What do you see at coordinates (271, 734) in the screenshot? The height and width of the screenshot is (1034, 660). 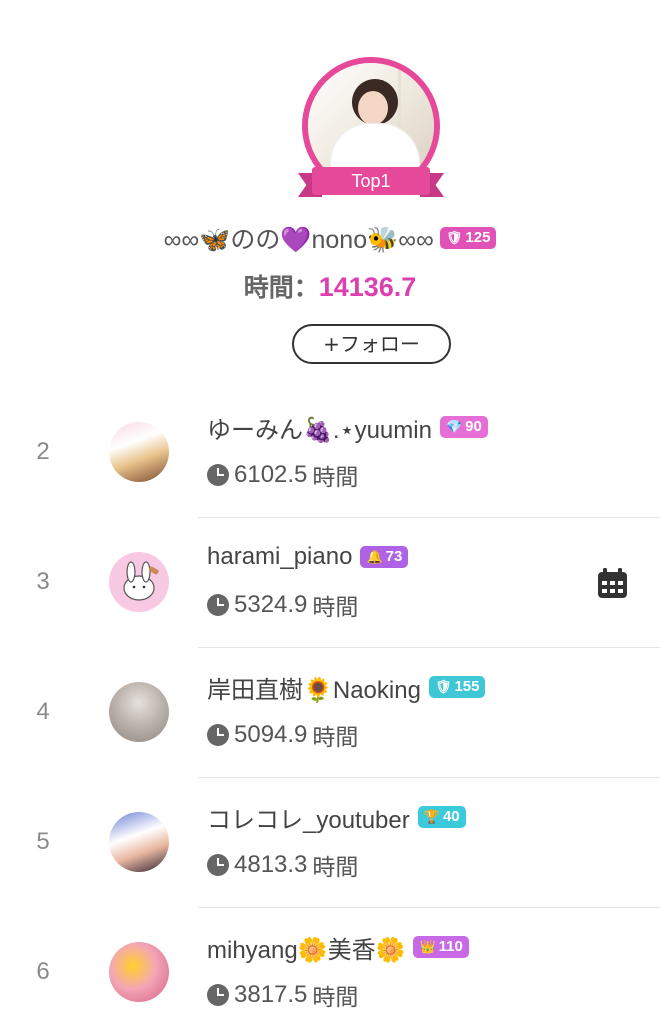 I see `time-value: 5094.9` at bounding box center [271, 734].